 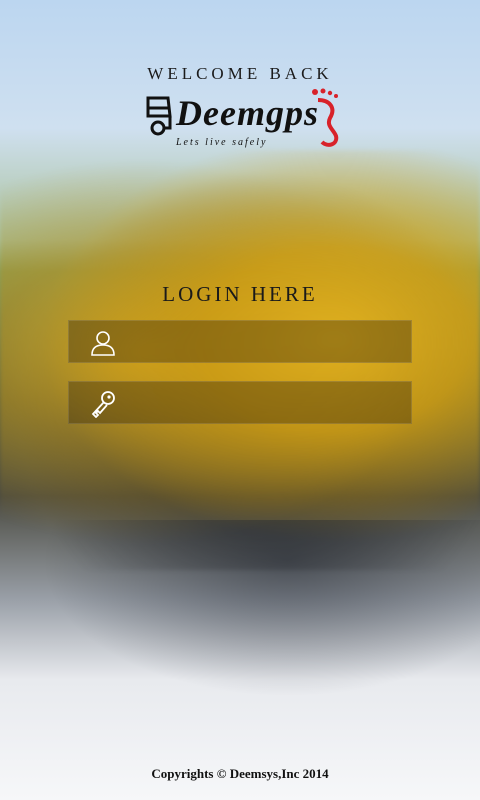 I want to click on welcome-header: WELCOME BACK, so click(x=240, y=74).